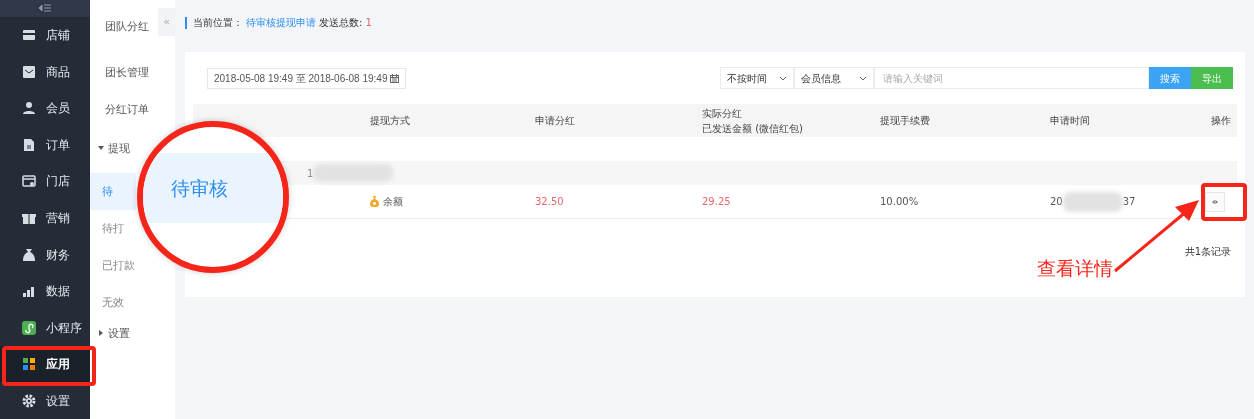 The width and height of the screenshot is (1254, 419). I want to click on calendar-icon, so click(395, 78).